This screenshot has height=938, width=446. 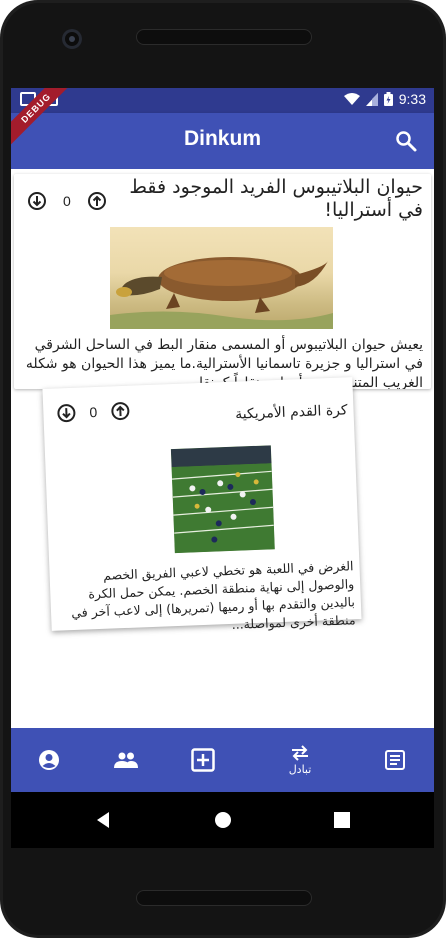 I want to click on nav-item-exchange: تبادل, so click(x=300, y=760).